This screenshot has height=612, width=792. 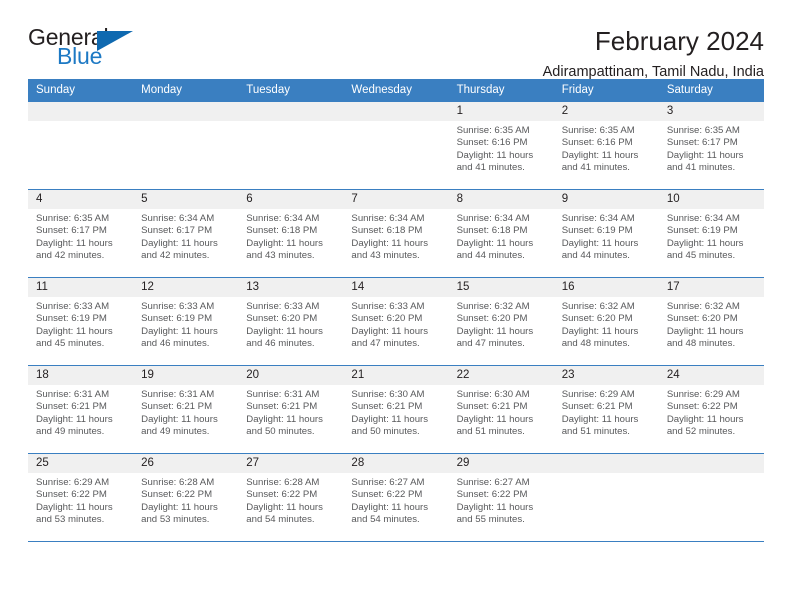 I want to click on day-info-line: Sunrise: 6:33 AM, so click(x=283, y=306).